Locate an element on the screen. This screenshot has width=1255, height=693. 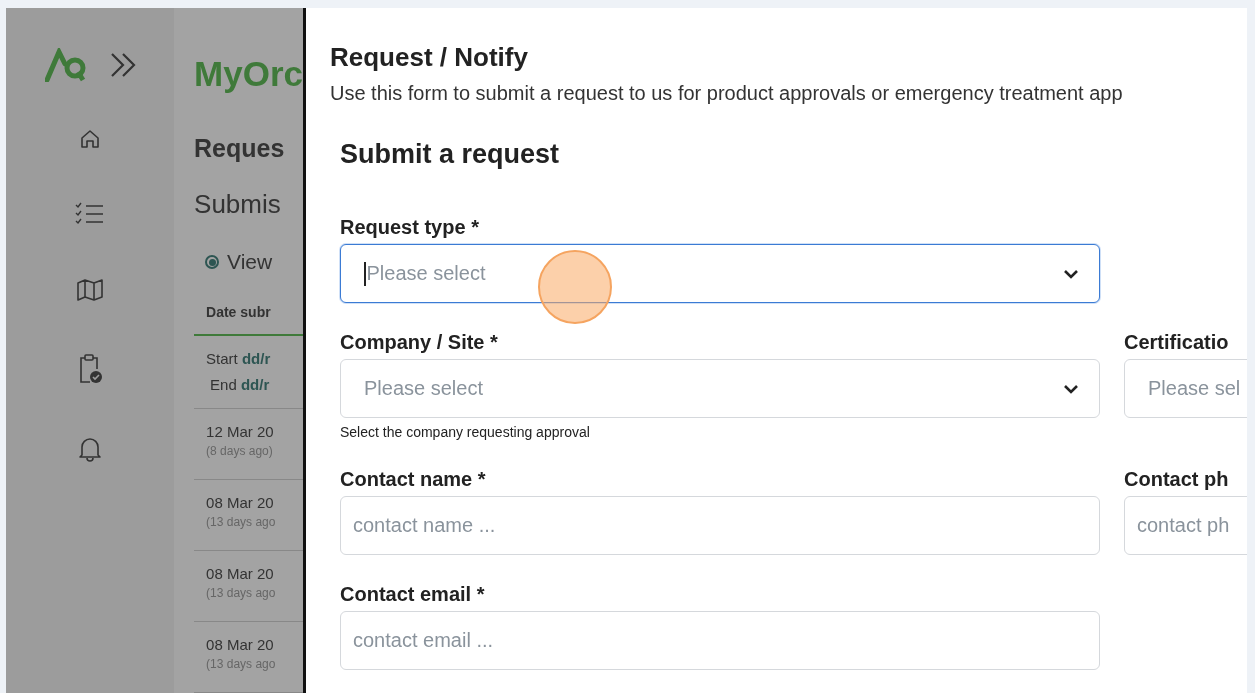
bell-icon is located at coordinates (90, 449).